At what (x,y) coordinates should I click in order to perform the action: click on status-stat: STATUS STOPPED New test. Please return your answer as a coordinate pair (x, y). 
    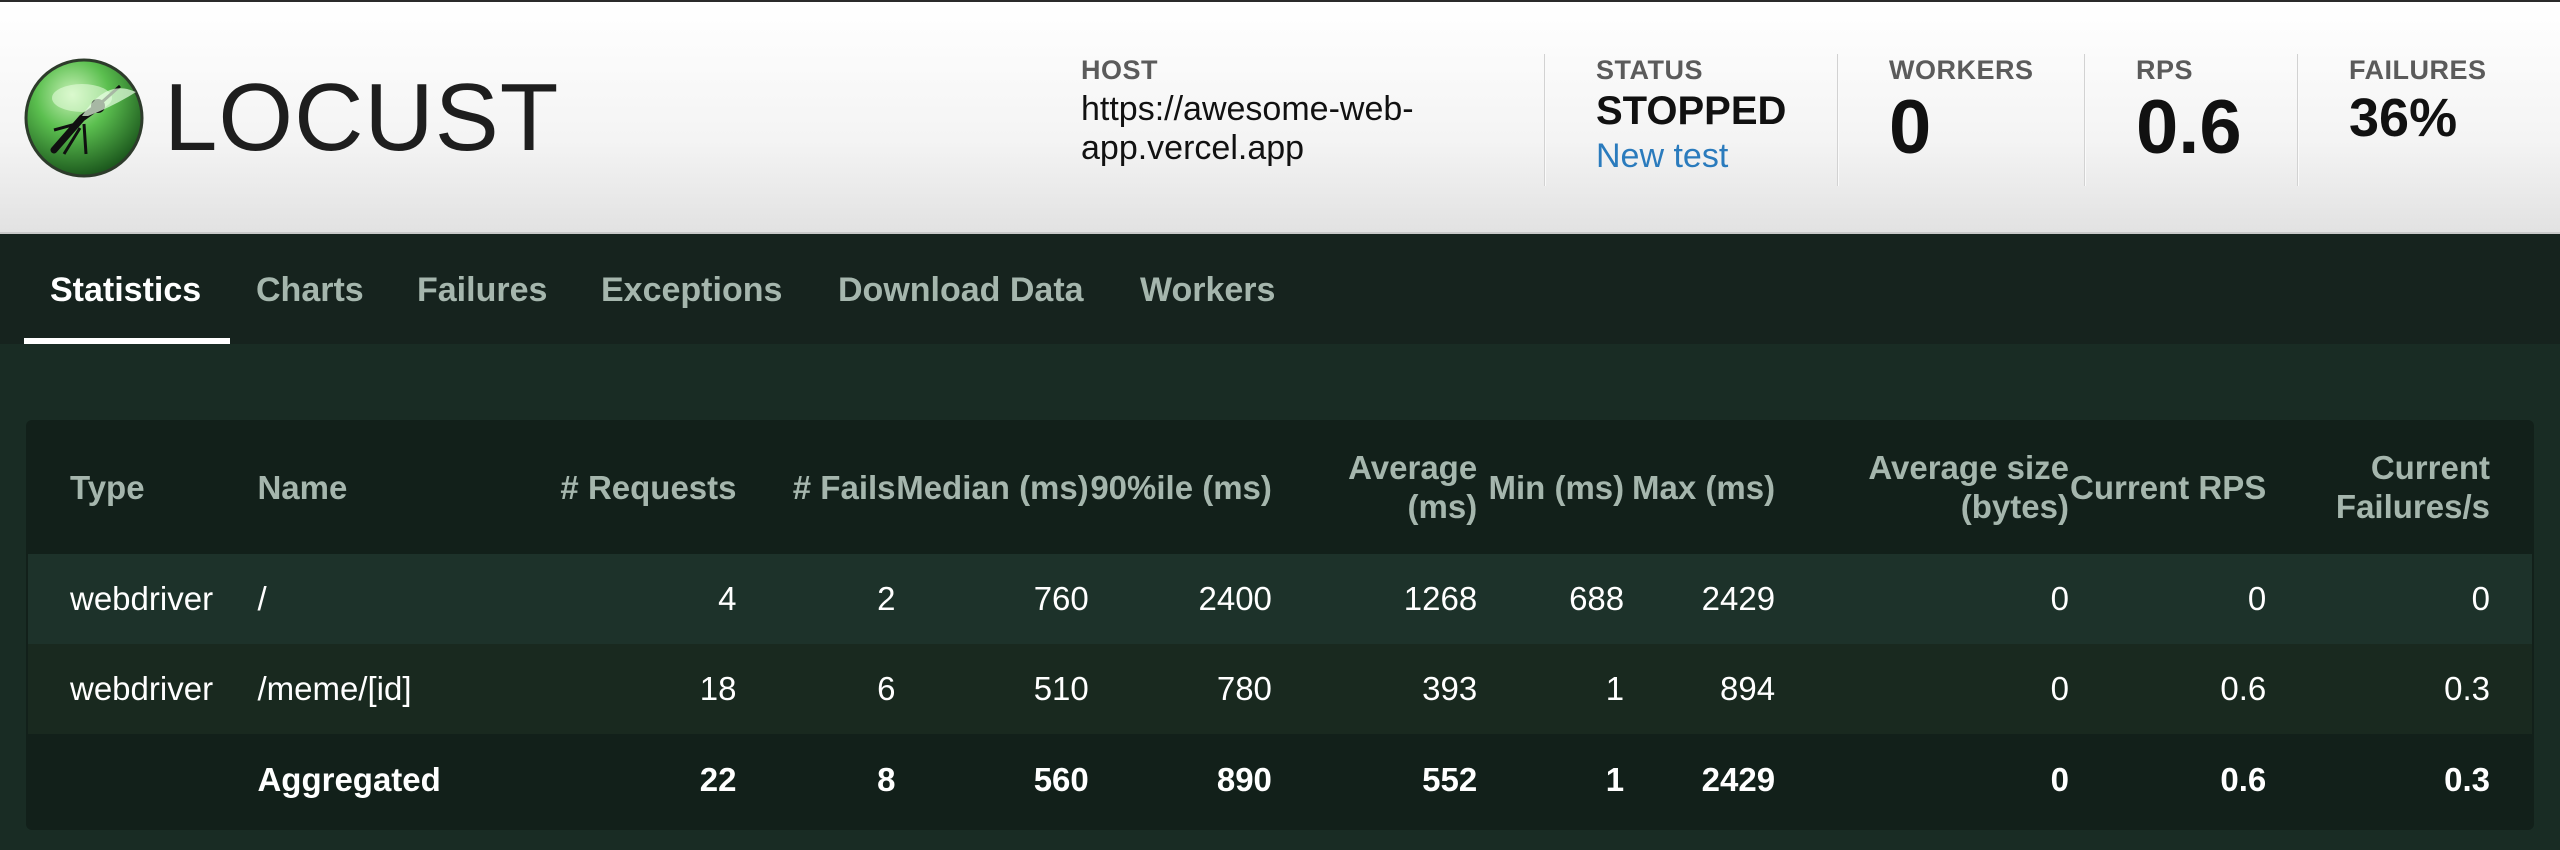
    Looking at the image, I should click on (1691, 115).